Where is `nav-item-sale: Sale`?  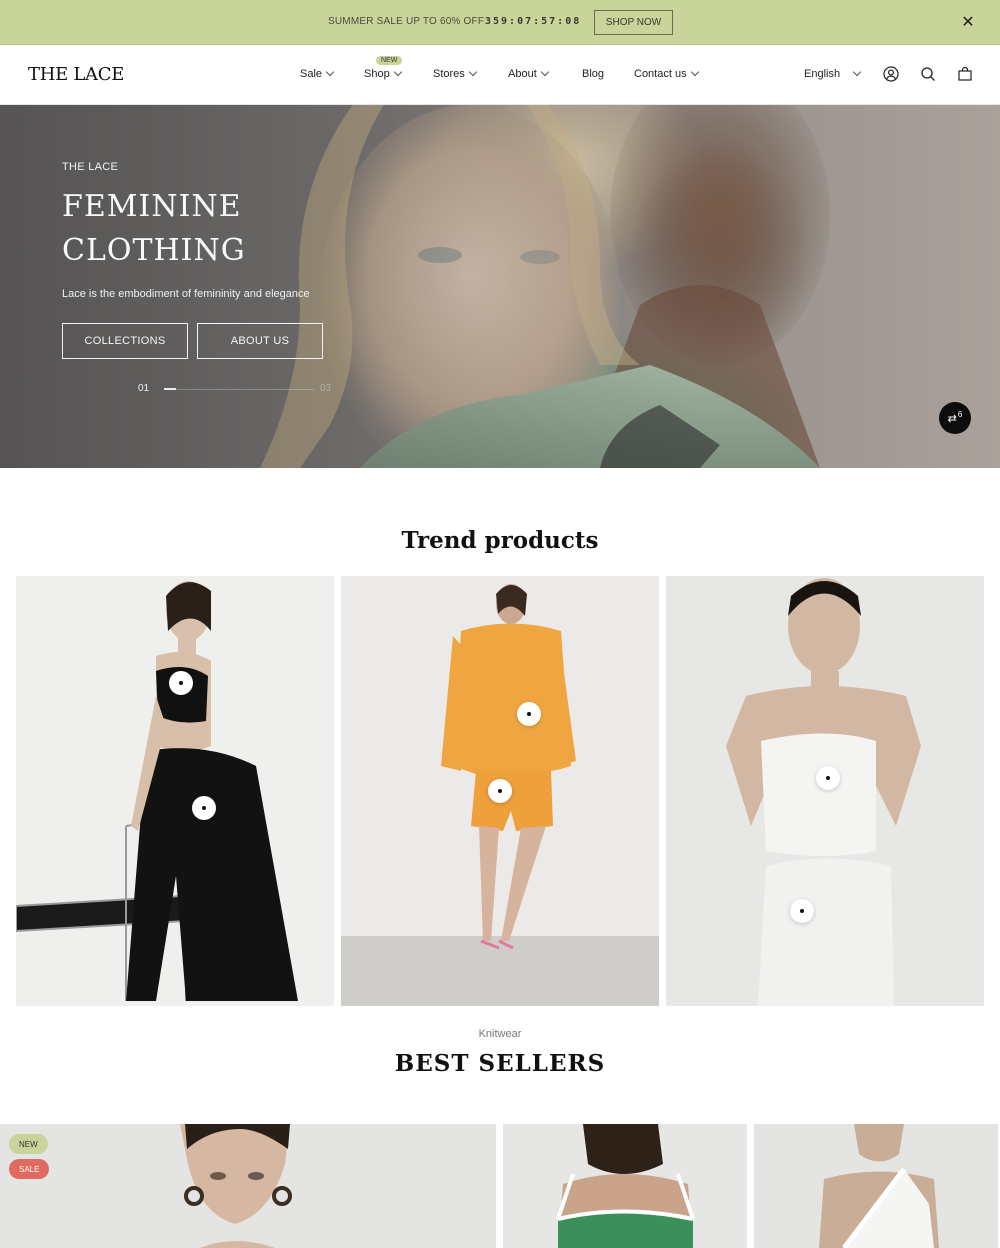 nav-item-sale: Sale is located at coordinates (317, 73).